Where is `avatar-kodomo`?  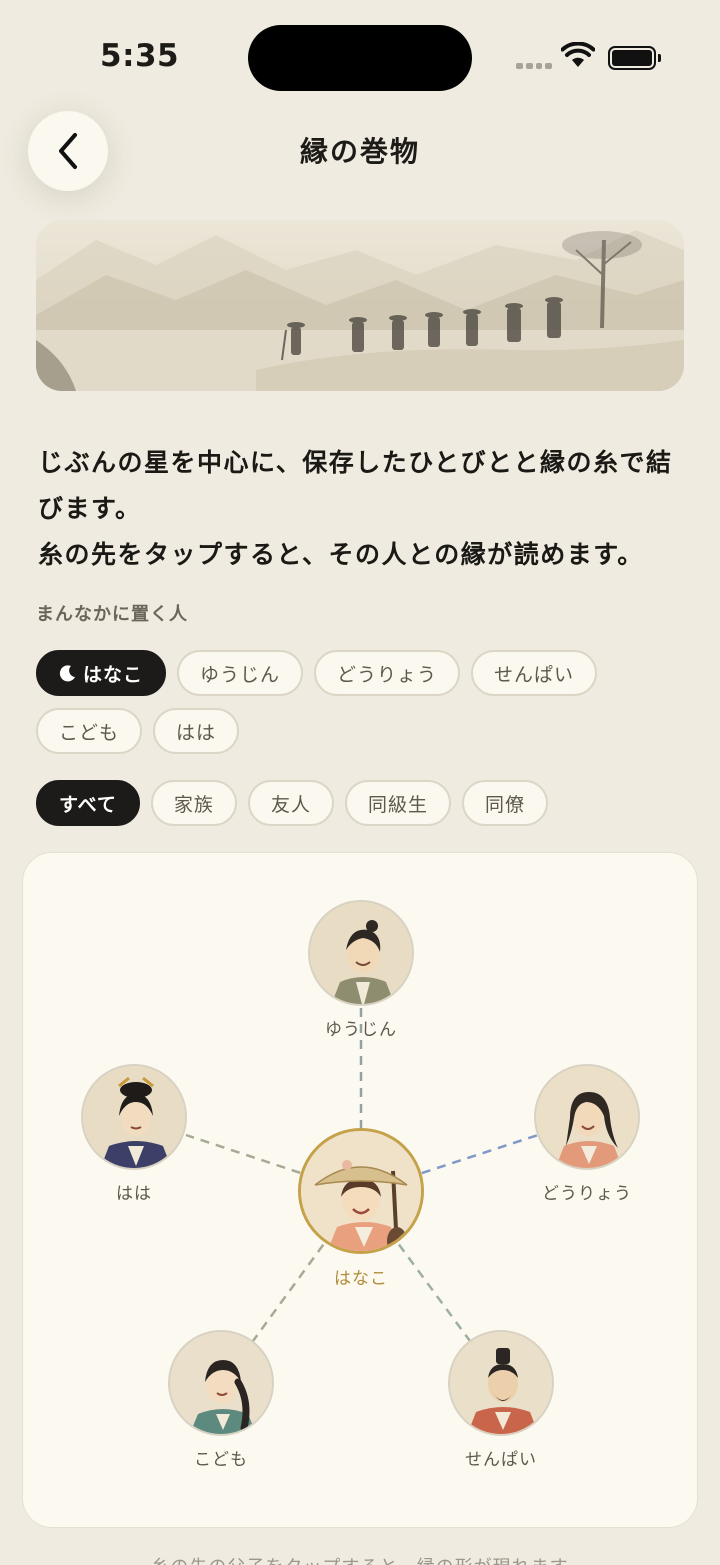
avatar-kodomo is located at coordinates (221, 1383).